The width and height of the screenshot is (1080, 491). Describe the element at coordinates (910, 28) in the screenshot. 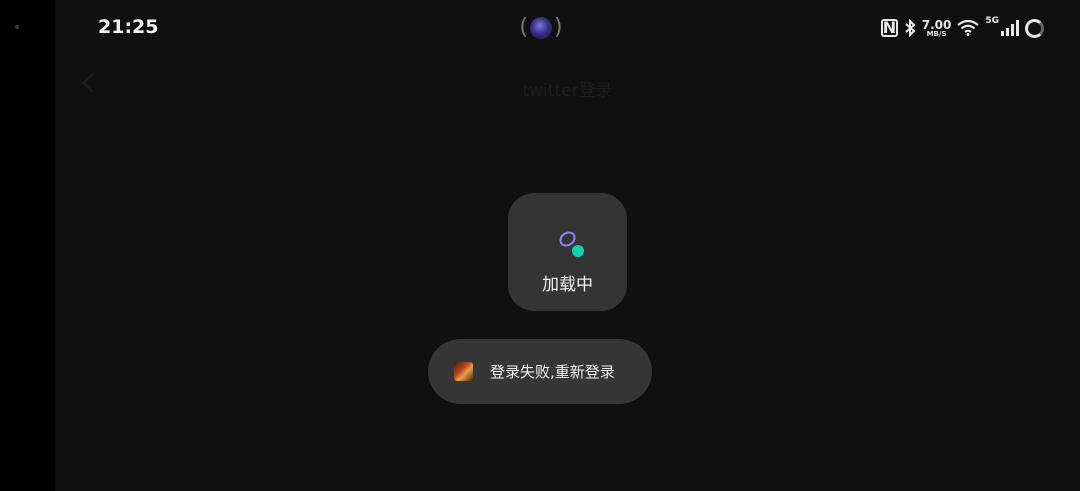

I see `bluetooth-icon` at that location.